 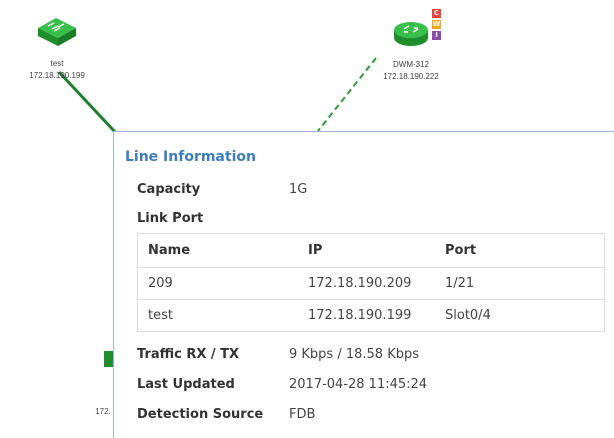 I want to click on table-row: test 172.18.190.199 Slot0/4, so click(x=371, y=315).